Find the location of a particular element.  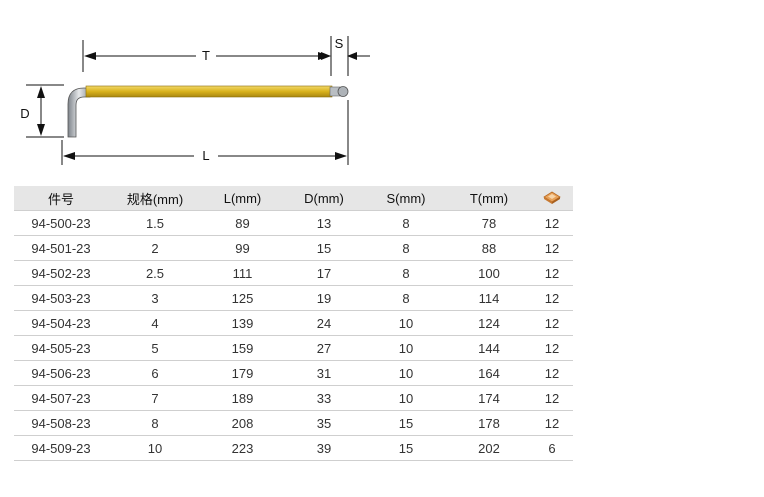

cell-part-no: 94-505-23 is located at coordinates (61, 348).